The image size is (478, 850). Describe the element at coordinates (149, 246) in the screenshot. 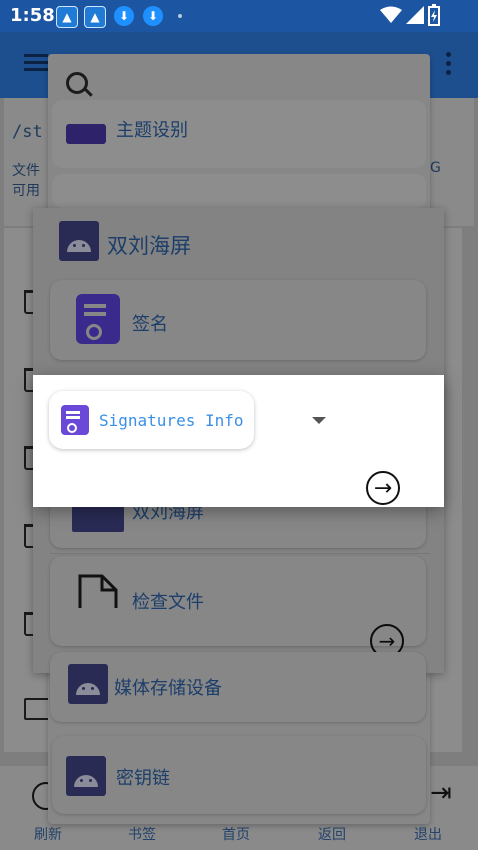

I see `sheet-title: 双刘海屏` at that location.